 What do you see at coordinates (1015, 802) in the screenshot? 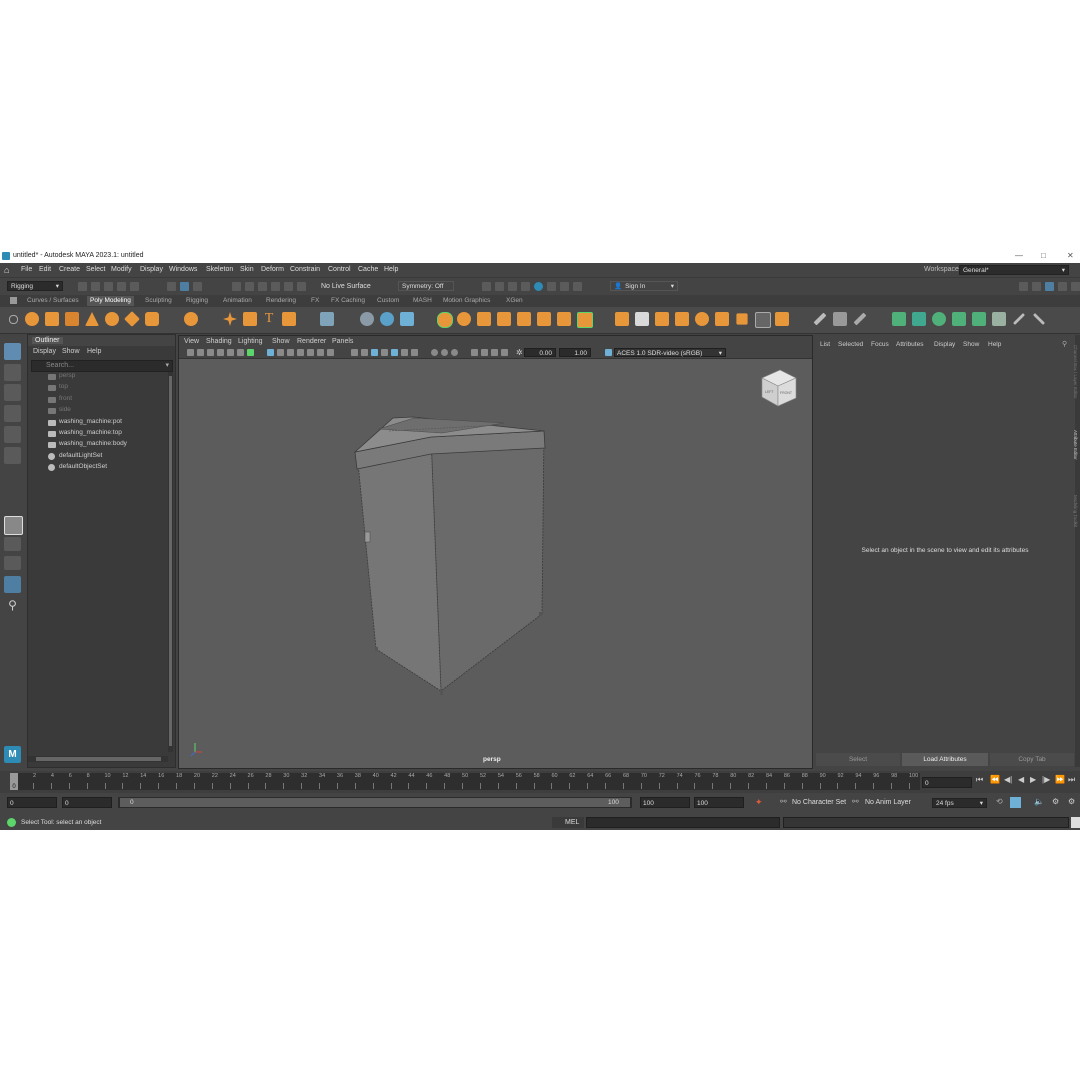
I see `playback-options-icon` at bounding box center [1015, 802].